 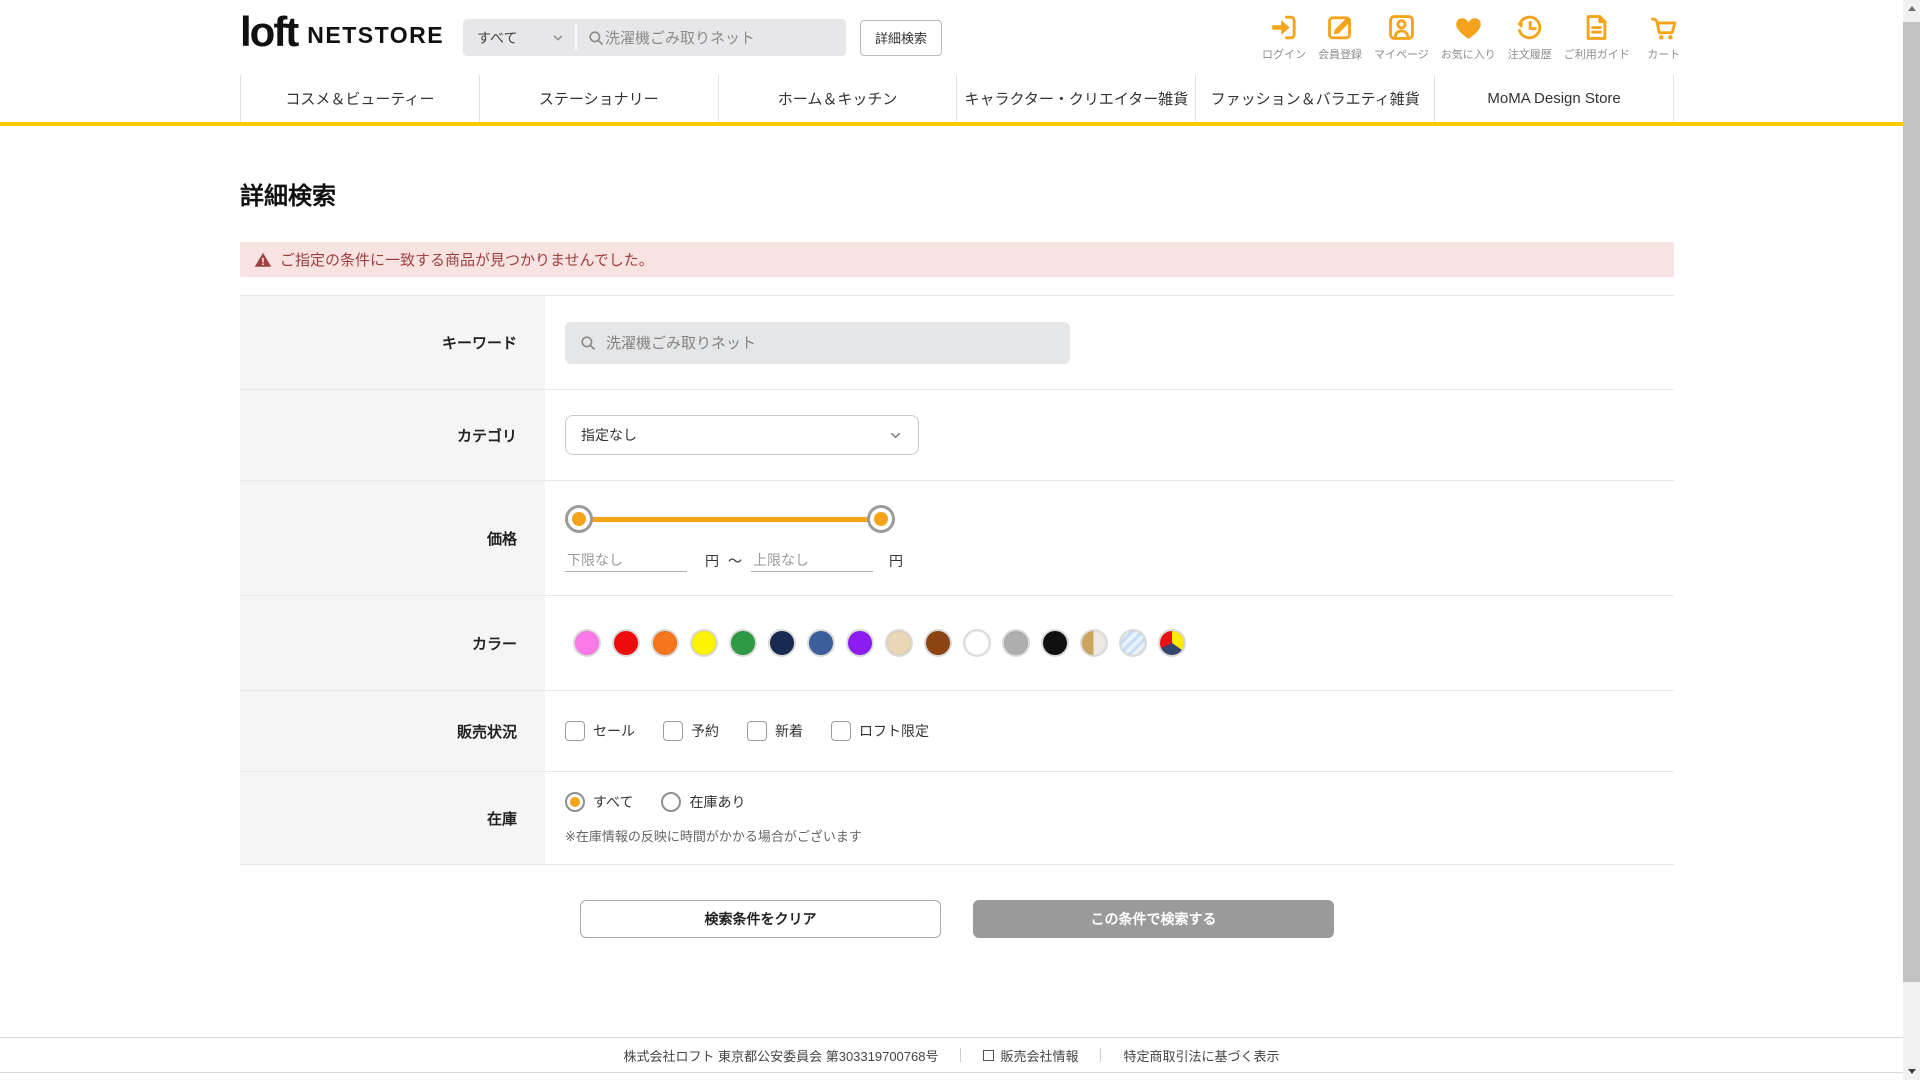 What do you see at coordinates (1016, 643) in the screenshot?
I see `color-swatch-gray` at bounding box center [1016, 643].